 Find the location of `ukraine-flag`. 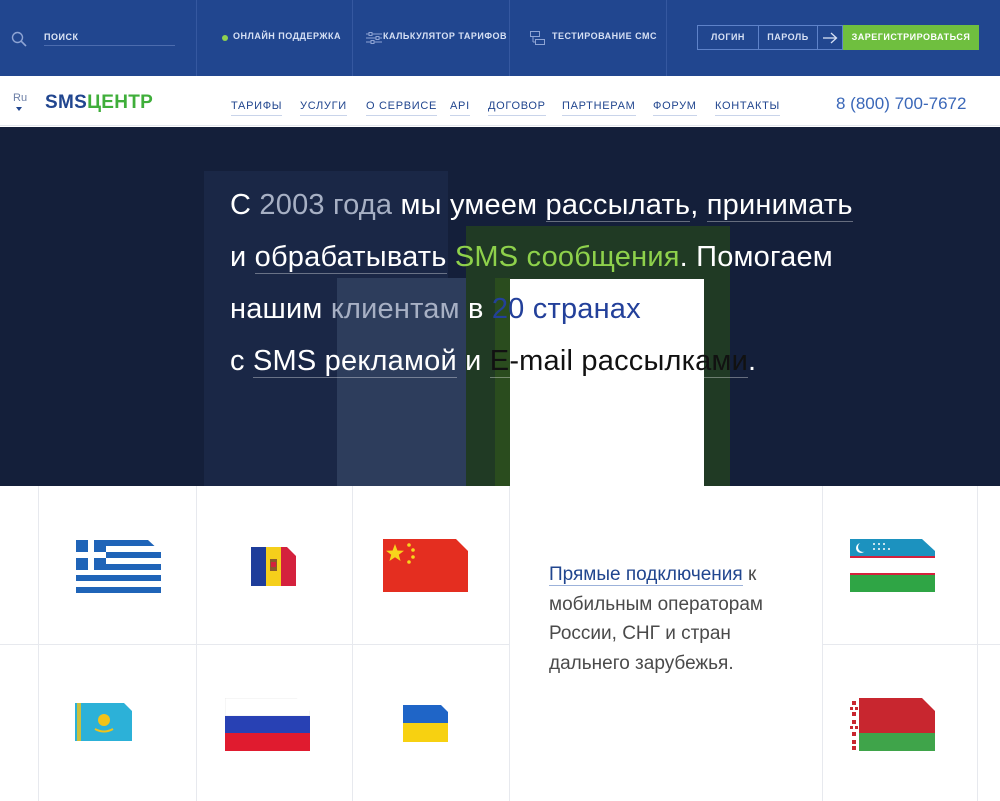

ukraine-flag is located at coordinates (425, 723).